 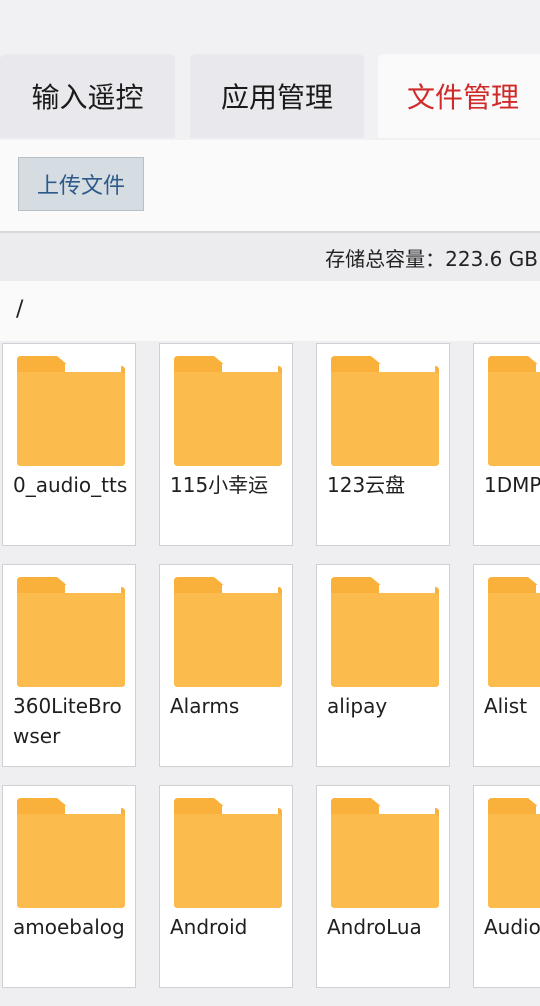 What do you see at coordinates (87, 96) in the screenshot?
I see `tab-input-remote: 输入遥控` at bounding box center [87, 96].